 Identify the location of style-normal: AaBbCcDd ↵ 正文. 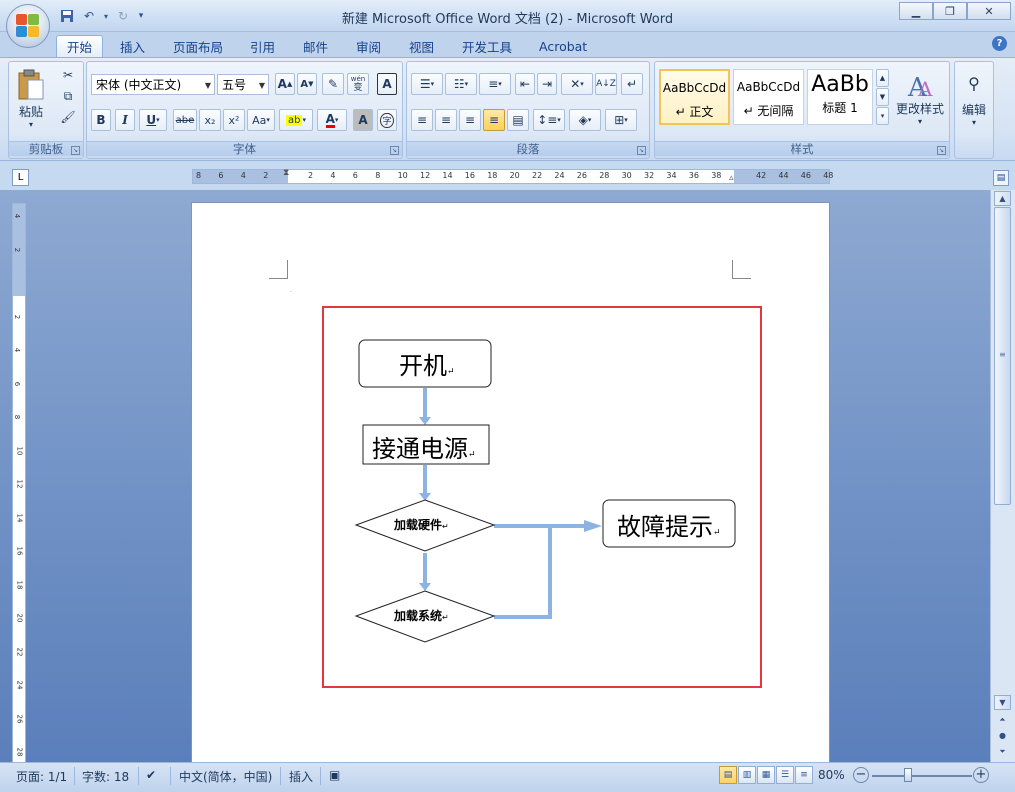
(694, 97).